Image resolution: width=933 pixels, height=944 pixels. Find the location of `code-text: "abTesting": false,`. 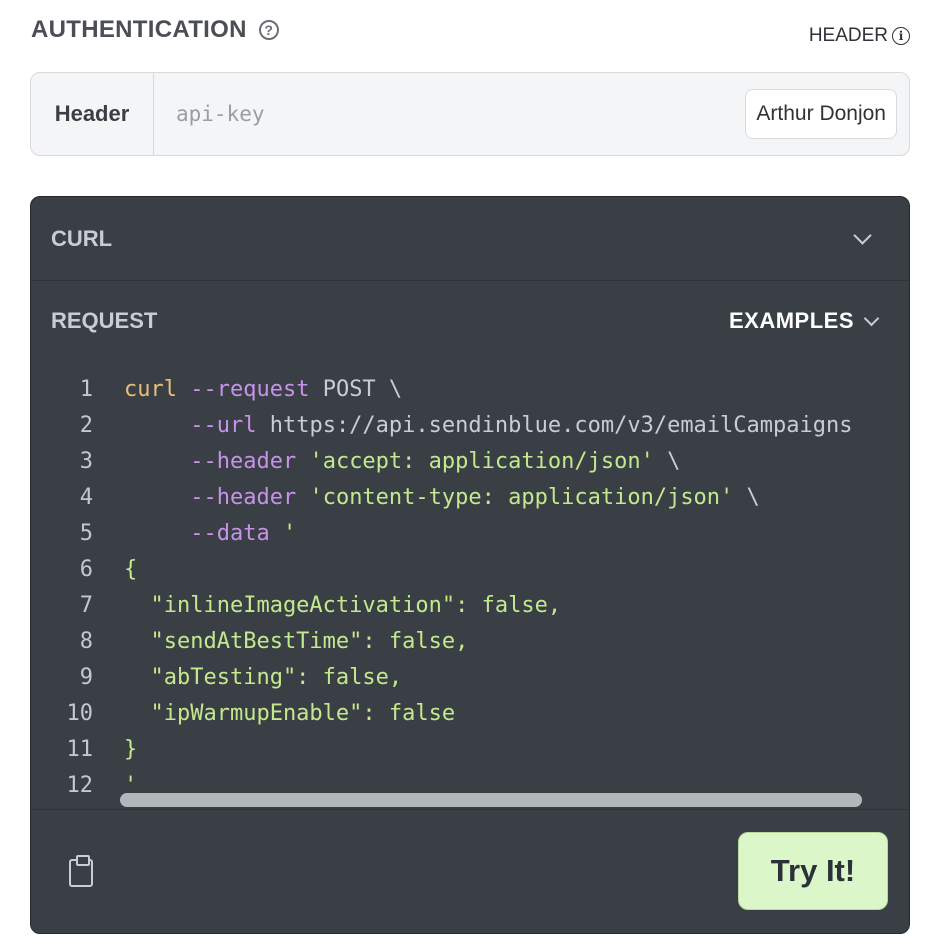

code-text: "abTesting": false, is located at coordinates (247, 677).